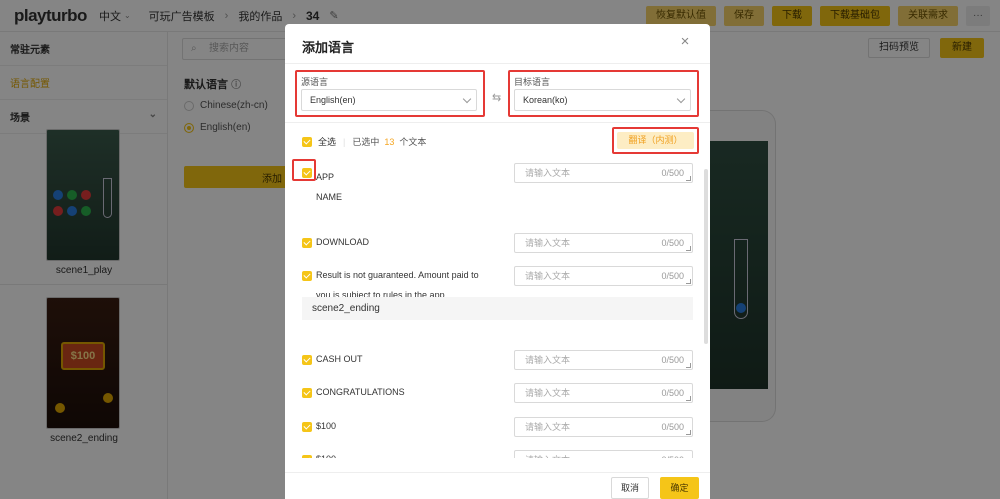  I want to click on modal-footer: 取消 确定, so click(497, 485).